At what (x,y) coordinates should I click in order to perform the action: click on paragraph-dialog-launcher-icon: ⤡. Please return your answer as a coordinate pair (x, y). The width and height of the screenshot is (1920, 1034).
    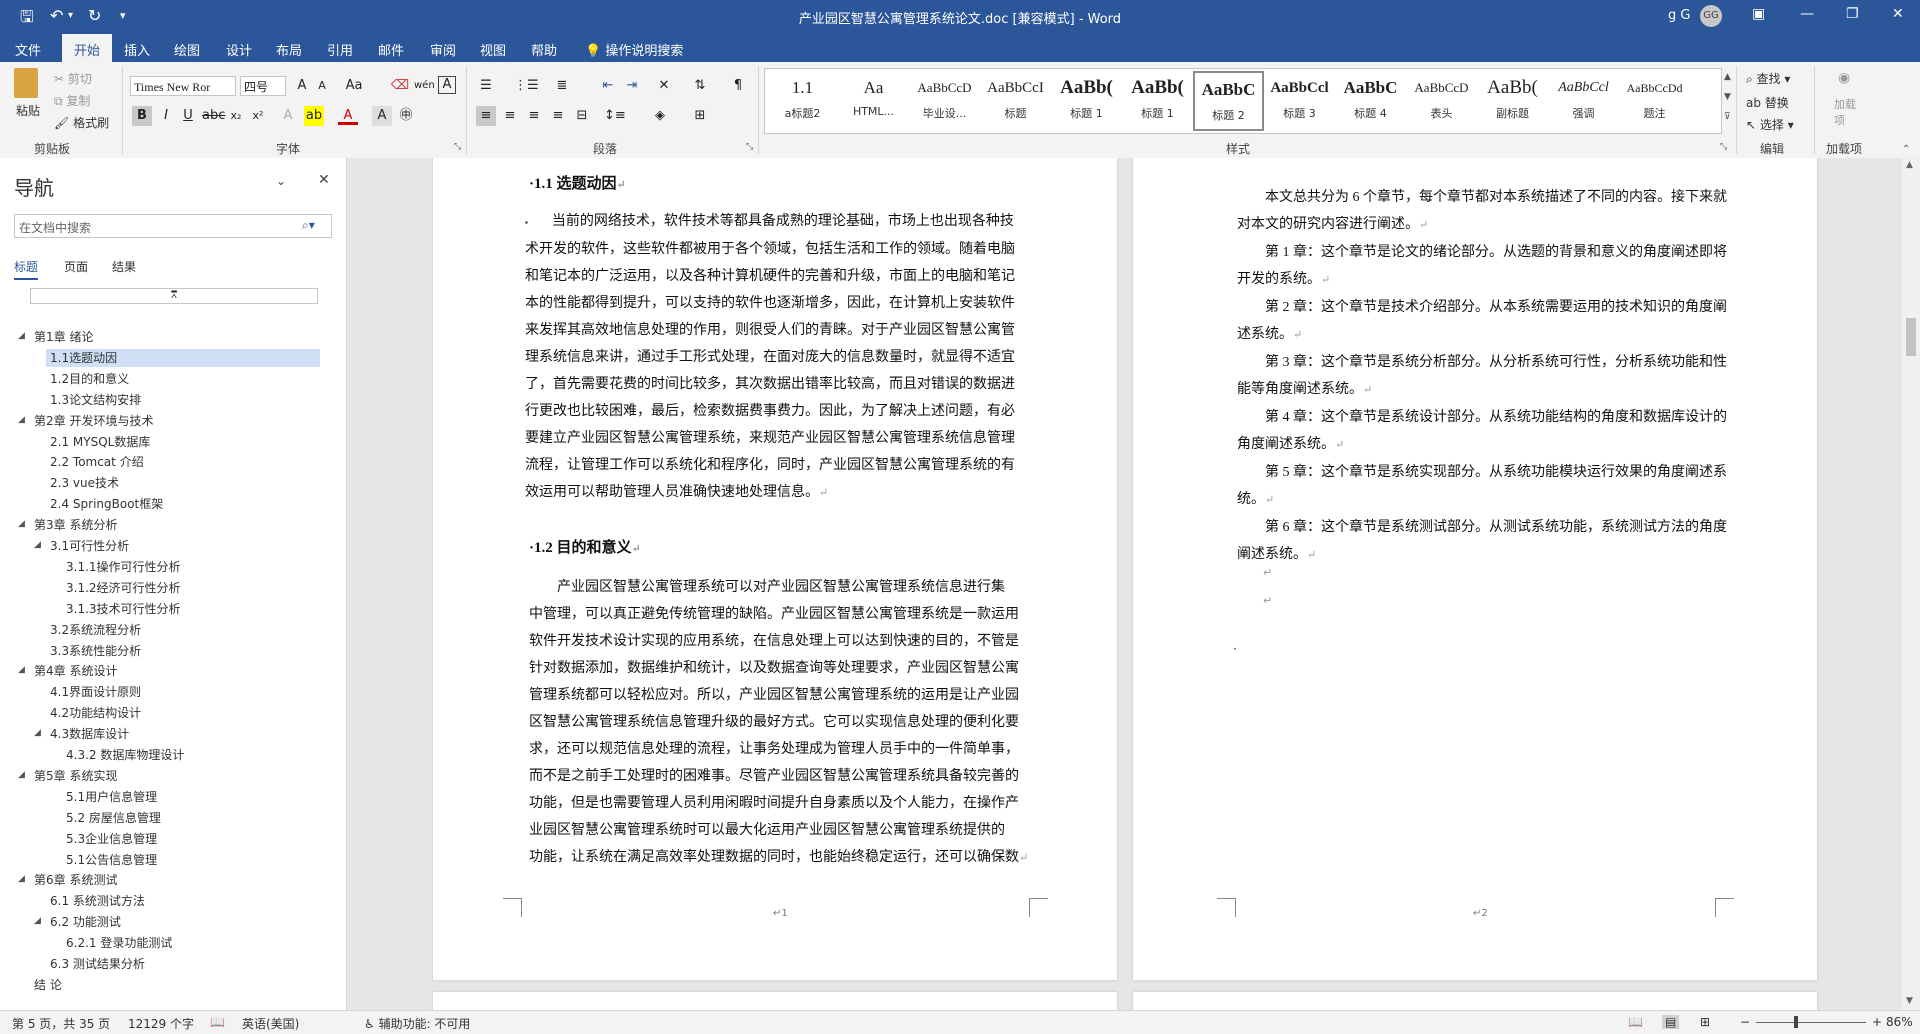
    Looking at the image, I should click on (749, 147).